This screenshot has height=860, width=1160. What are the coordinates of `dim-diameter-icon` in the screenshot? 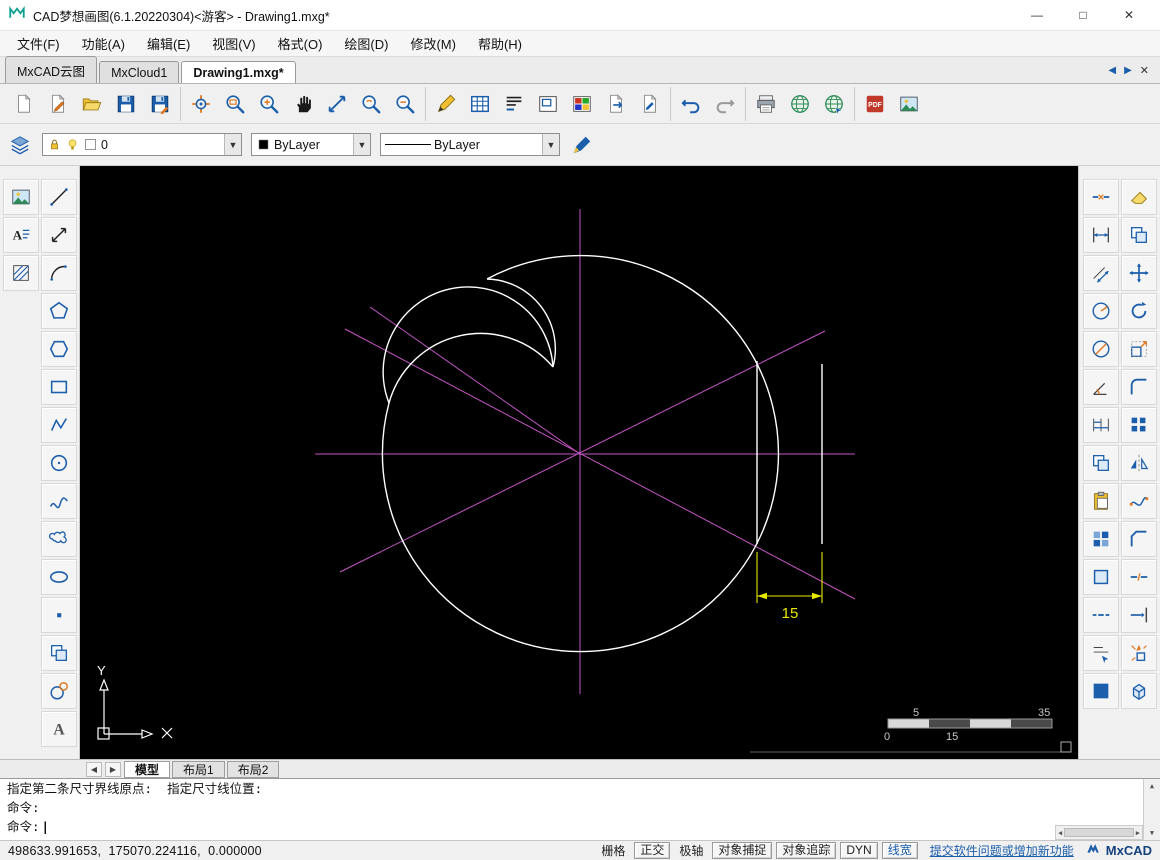 It's located at (1100, 349).